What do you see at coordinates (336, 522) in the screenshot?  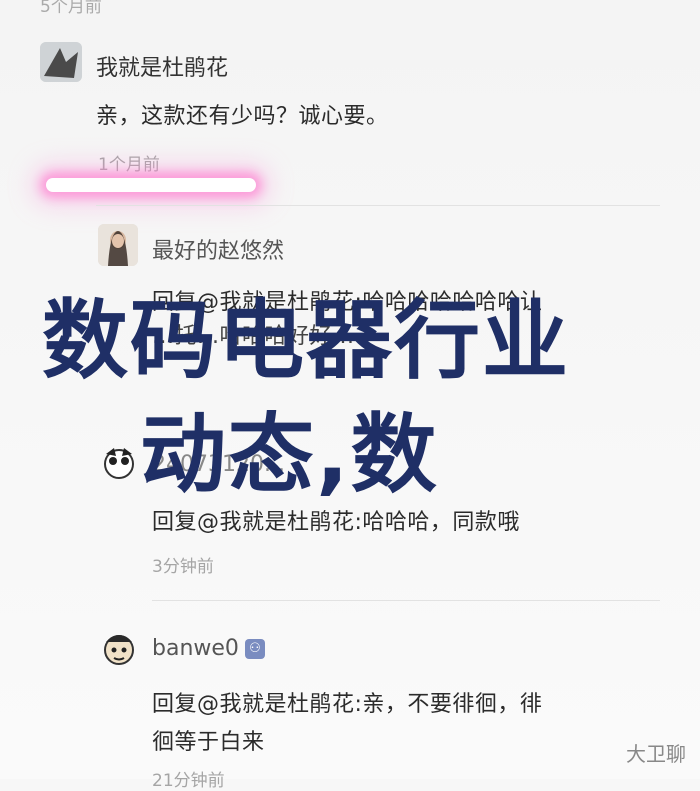 I see `reply-text: 回复@我就是杜鹃花:哈哈哈，同款哦` at bounding box center [336, 522].